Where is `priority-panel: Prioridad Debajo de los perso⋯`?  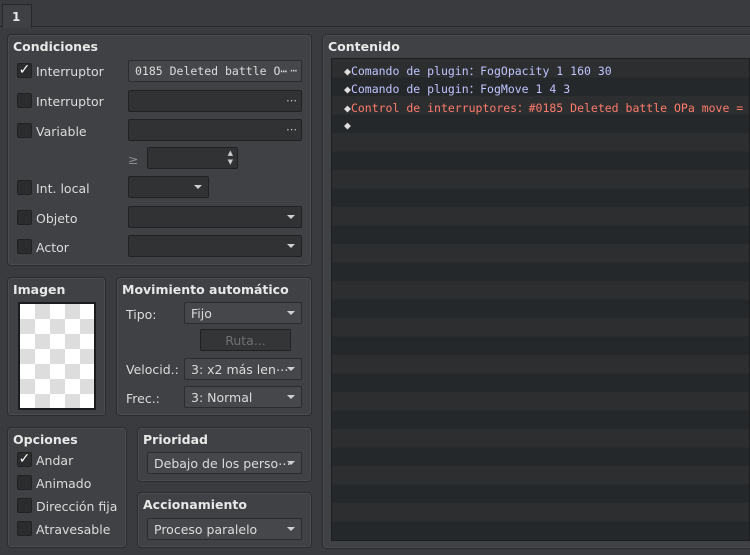
priority-panel: Prioridad Debajo de los perso⋯ is located at coordinates (224, 454).